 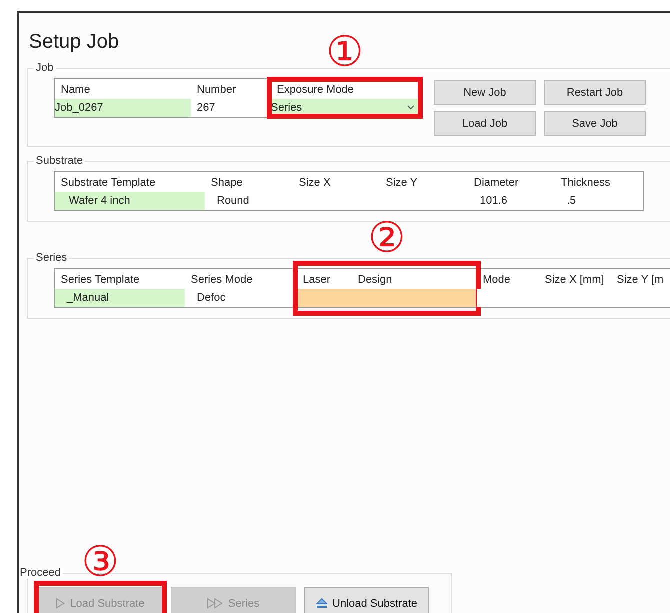 I want to click on group-label: Job, so click(x=45, y=68).